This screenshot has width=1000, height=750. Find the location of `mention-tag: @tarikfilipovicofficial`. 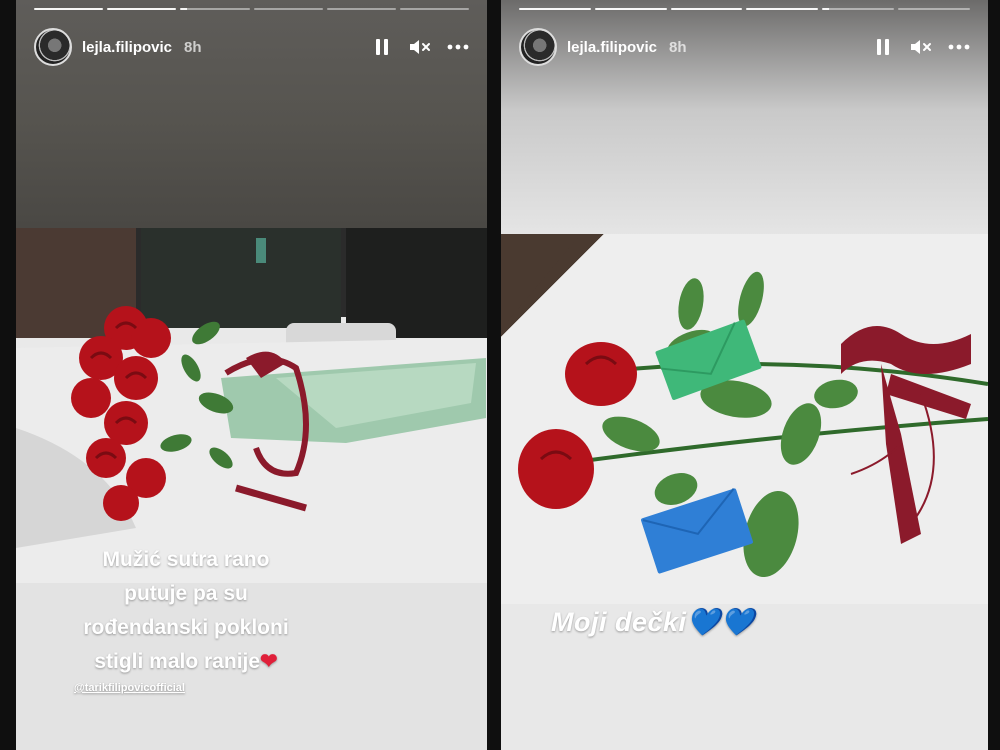

mention-tag: @tarikfilipovicofficial is located at coordinates (129, 688).